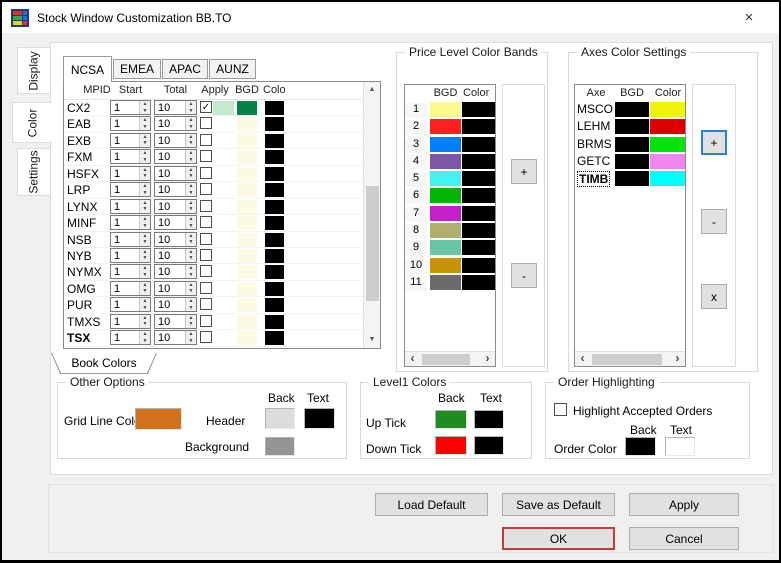  What do you see at coordinates (487, 359) in the screenshot?
I see `scroll-right-icon: ›` at bounding box center [487, 359].